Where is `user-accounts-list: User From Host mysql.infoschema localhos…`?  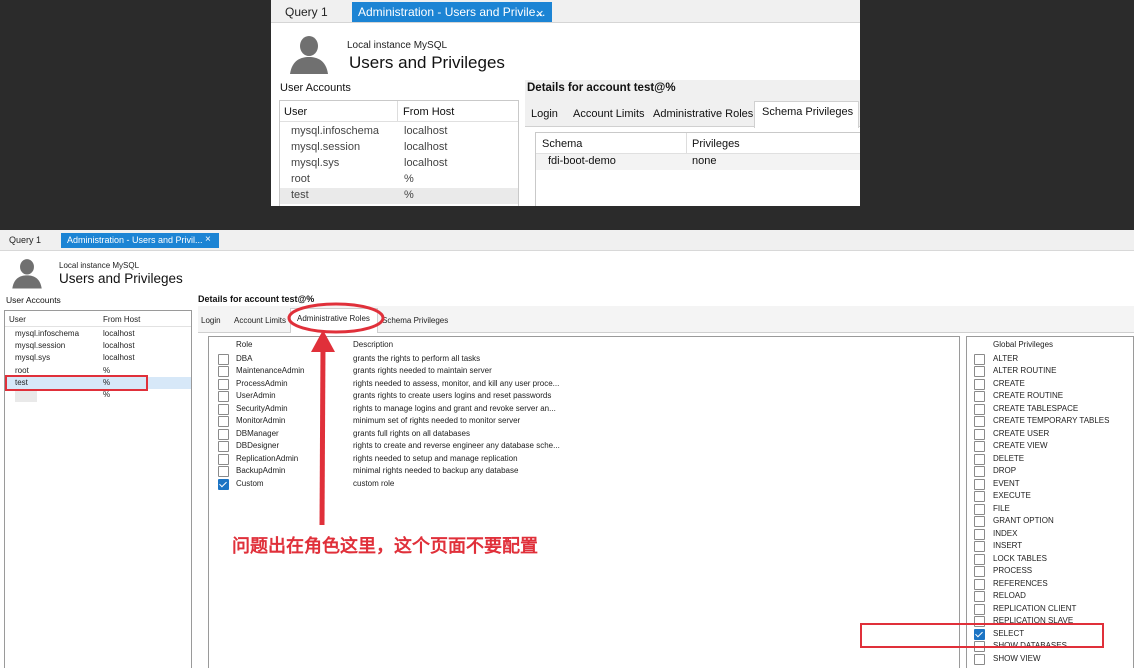 user-accounts-list: User From Host mysql.infoschema localhos… is located at coordinates (399, 153).